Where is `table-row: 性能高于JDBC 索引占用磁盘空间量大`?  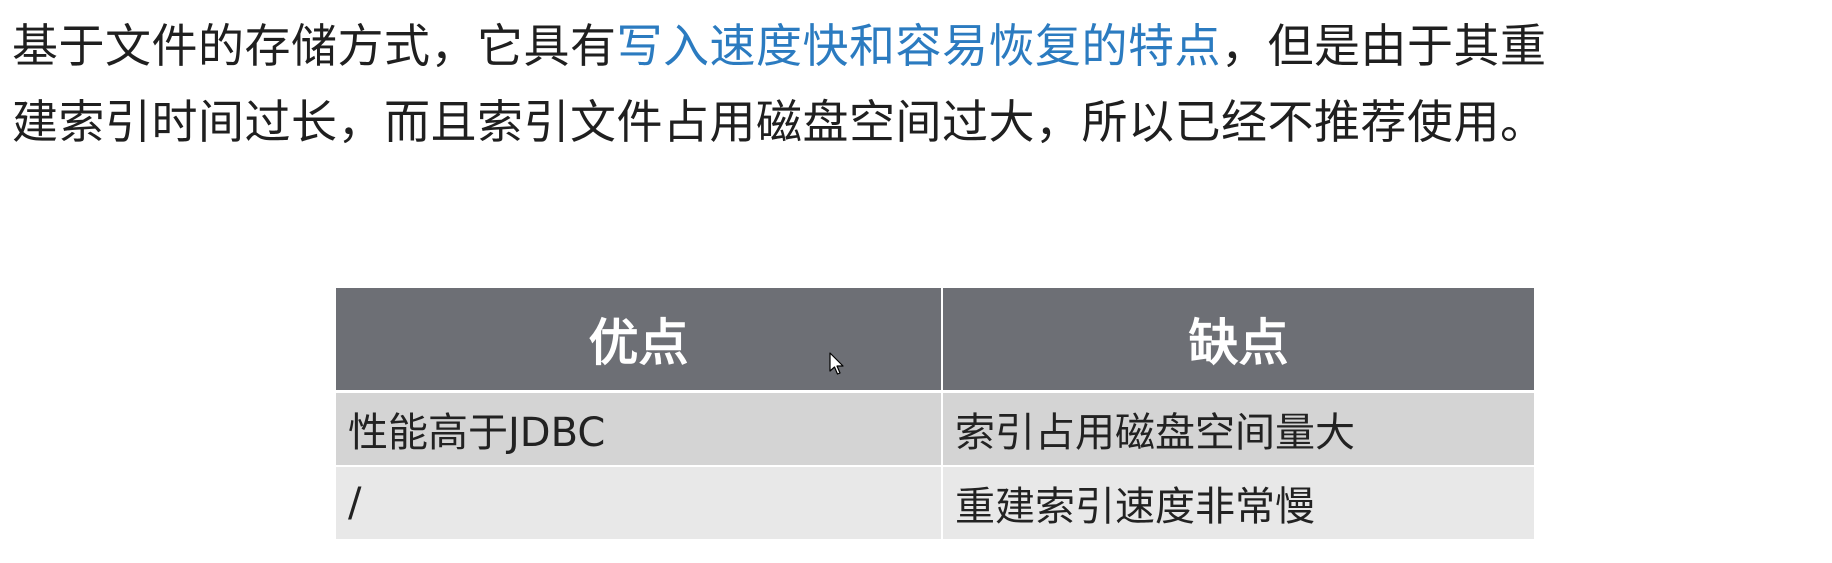 table-row: 性能高于JDBC 索引占用磁盘空间量大 is located at coordinates (935, 429).